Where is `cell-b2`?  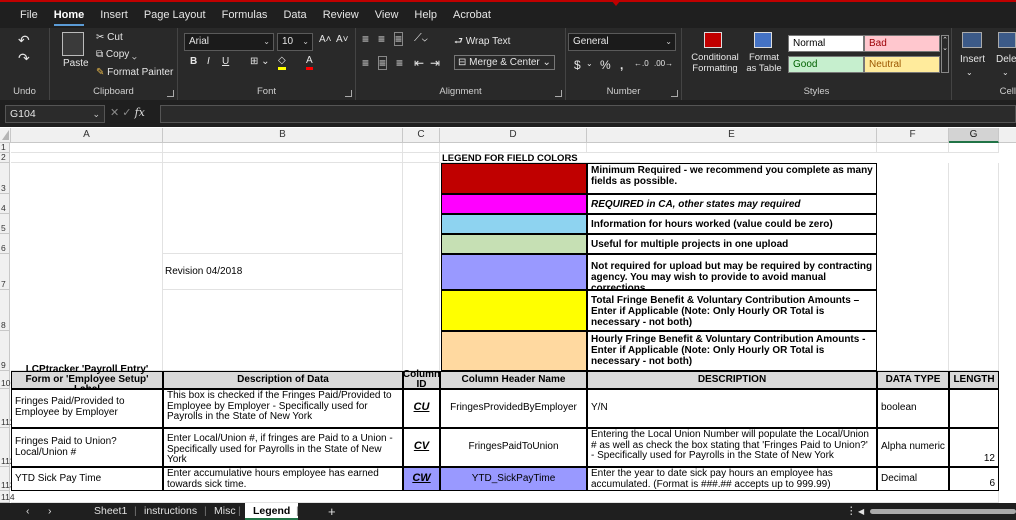
cell-b2 is located at coordinates (283, 158).